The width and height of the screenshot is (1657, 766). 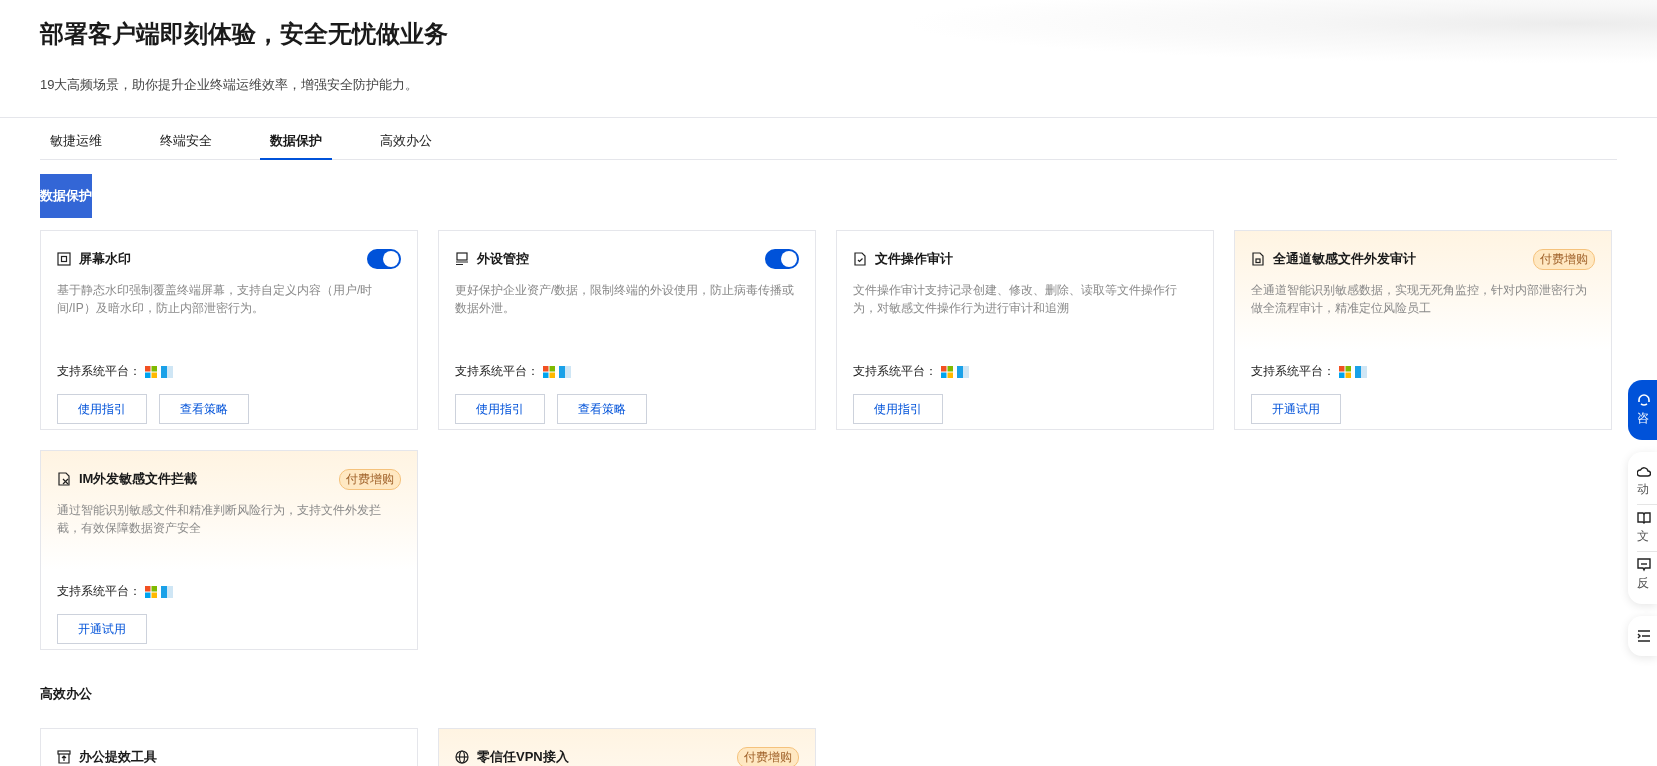 What do you see at coordinates (523, 757) in the screenshot?
I see `card-title: 零信任VPN接入` at bounding box center [523, 757].